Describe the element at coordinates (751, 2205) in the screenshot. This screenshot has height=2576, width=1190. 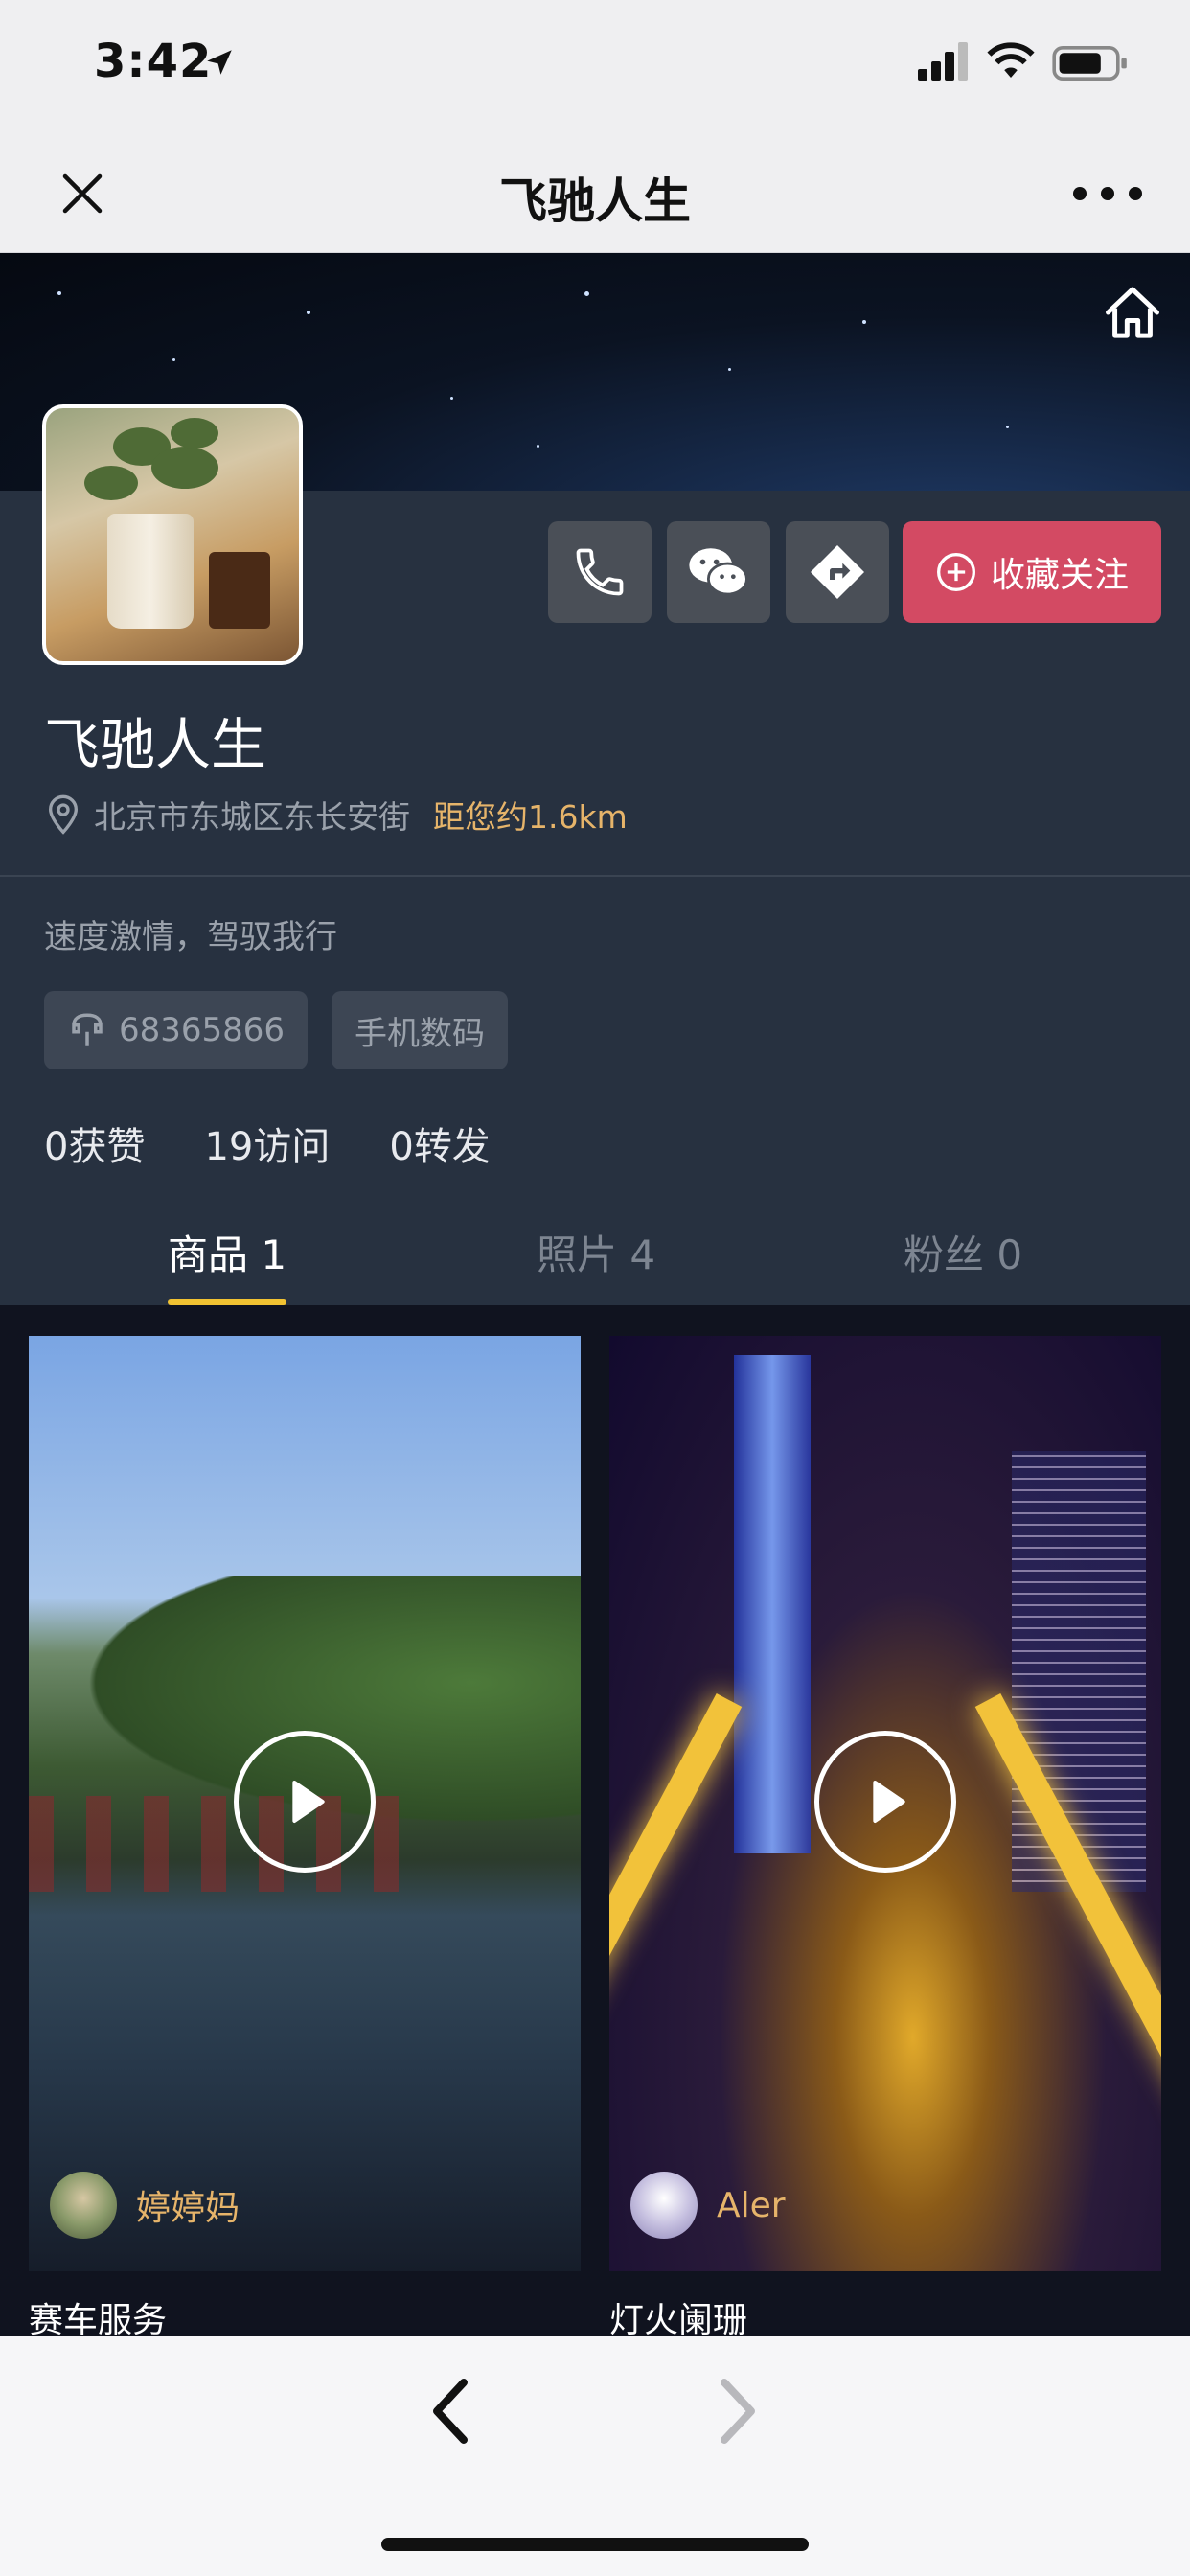
I see `user-name: Aler` at that location.